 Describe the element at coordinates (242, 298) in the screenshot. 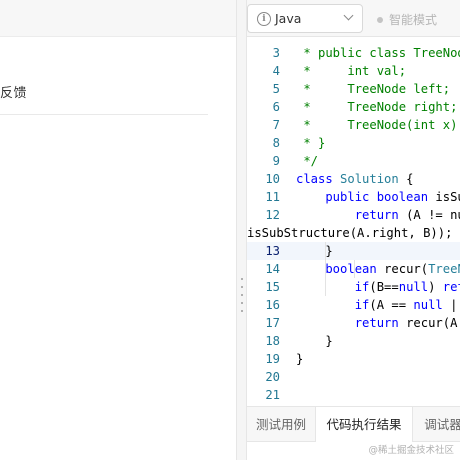

I see `drag-handle-icon` at that location.